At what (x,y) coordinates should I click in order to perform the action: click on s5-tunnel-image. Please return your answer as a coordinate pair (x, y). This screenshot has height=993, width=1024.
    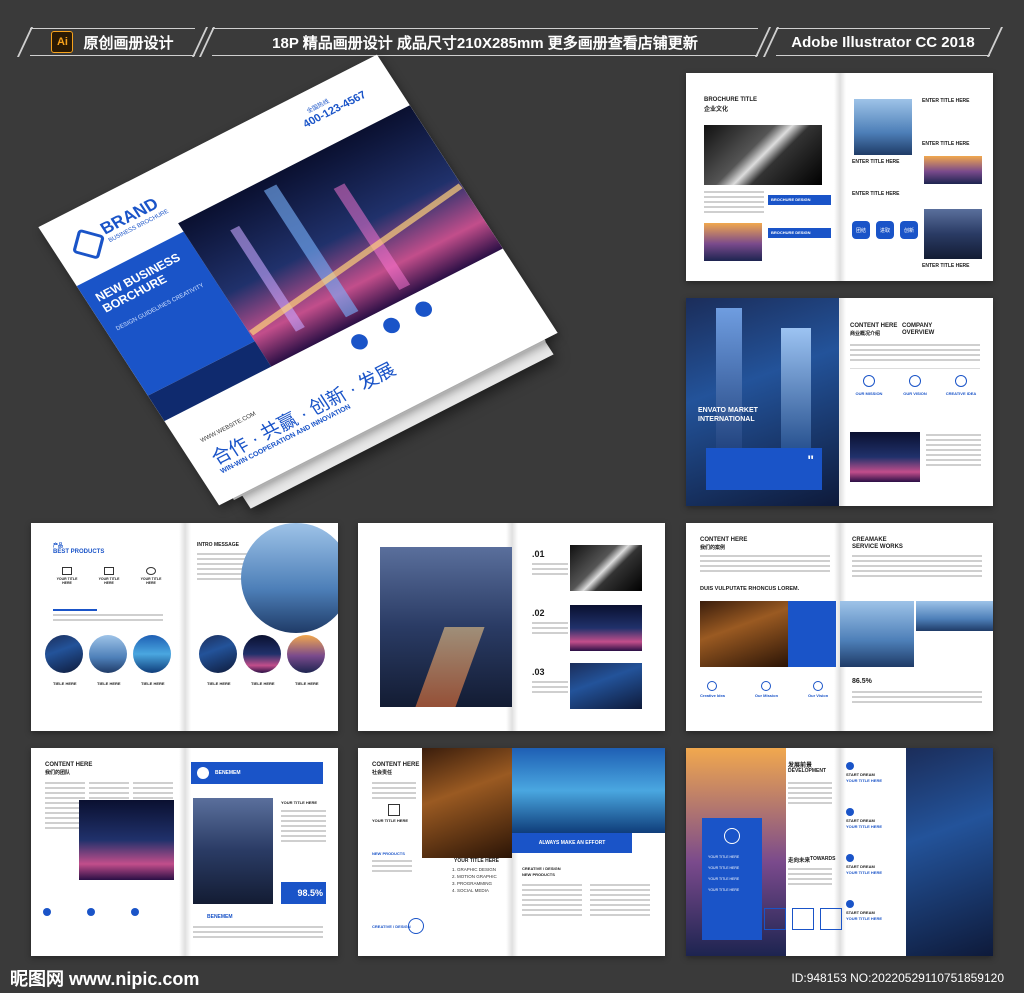
    Looking at the image, I should click on (744, 634).